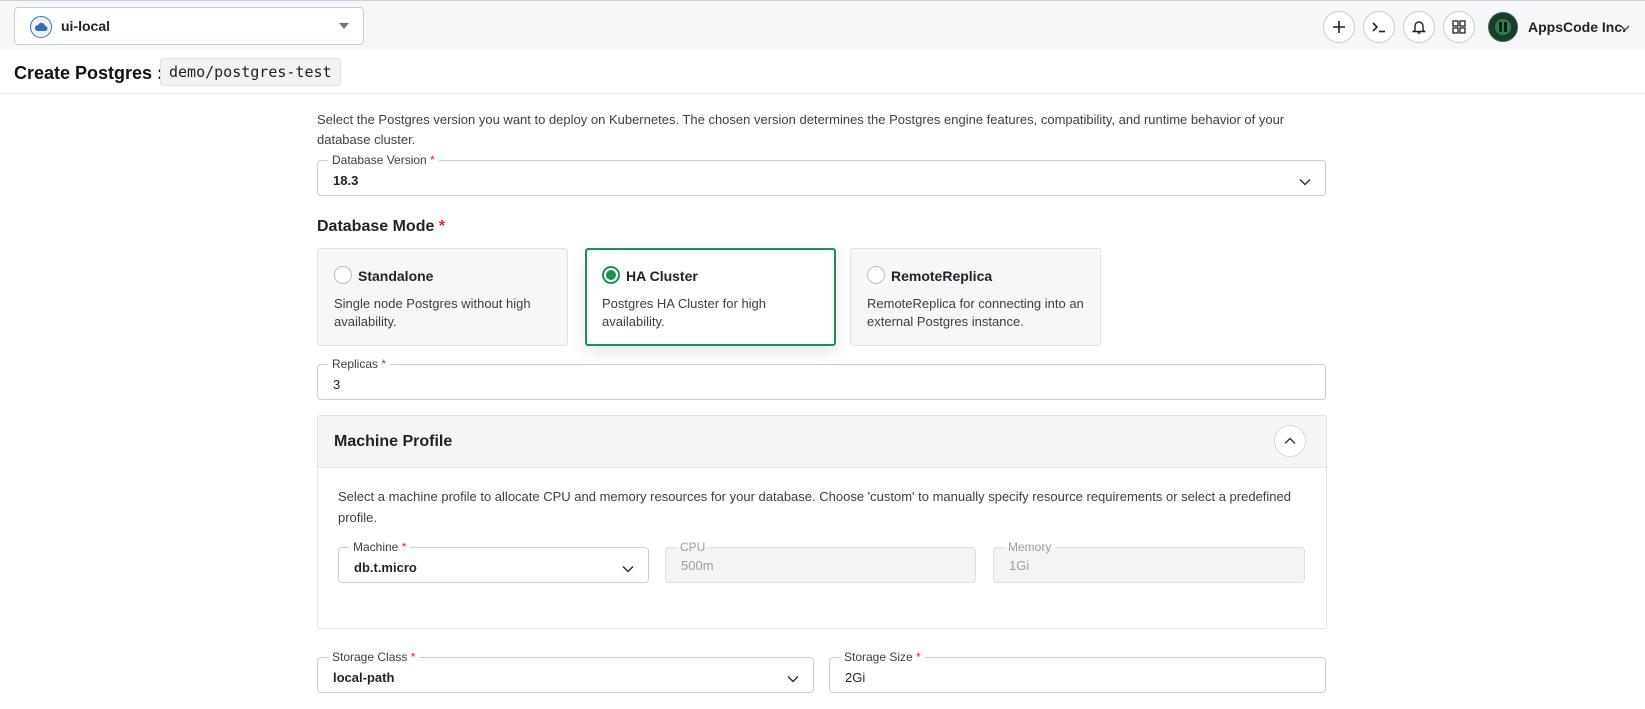 The height and width of the screenshot is (709, 1645). What do you see at coordinates (1030, 547) in the screenshot?
I see `field-label: Memory` at bounding box center [1030, 547].